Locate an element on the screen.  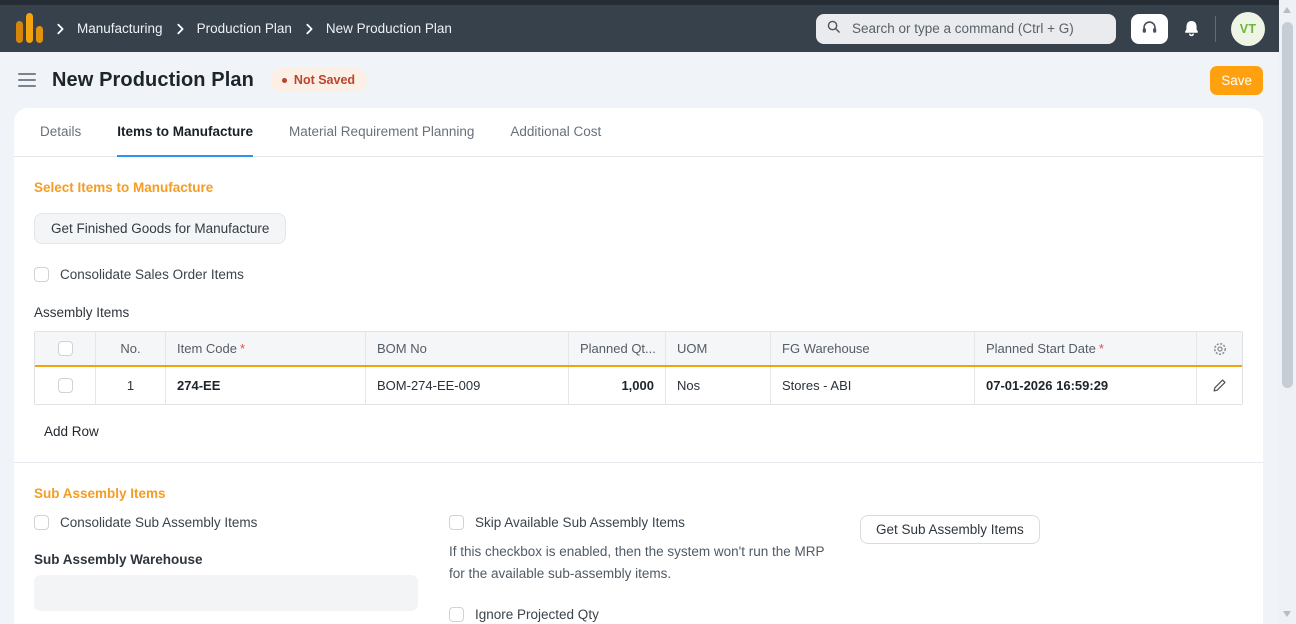
checkbox-label: Consolidate Sub Assembly Items is located at coordinates (159, 522).